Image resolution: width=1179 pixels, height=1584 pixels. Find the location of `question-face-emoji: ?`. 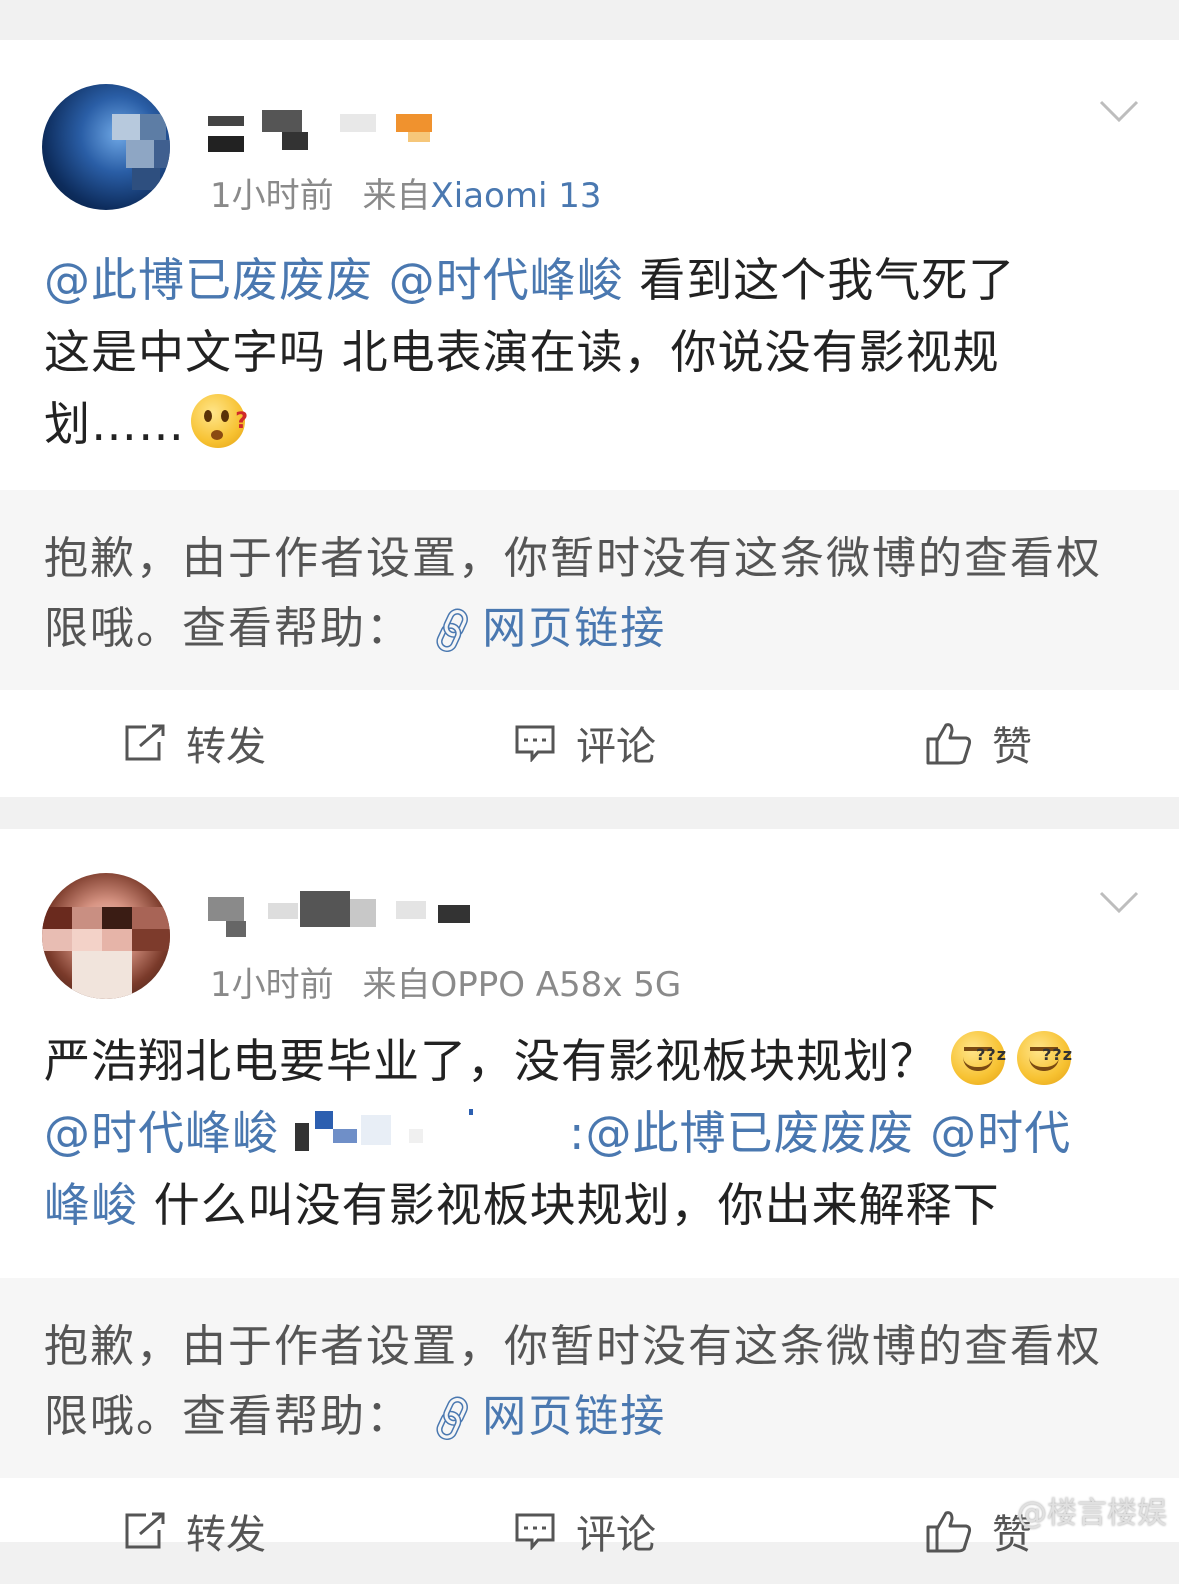

question-face-emoji: ? is located at coordinates (219, 421).